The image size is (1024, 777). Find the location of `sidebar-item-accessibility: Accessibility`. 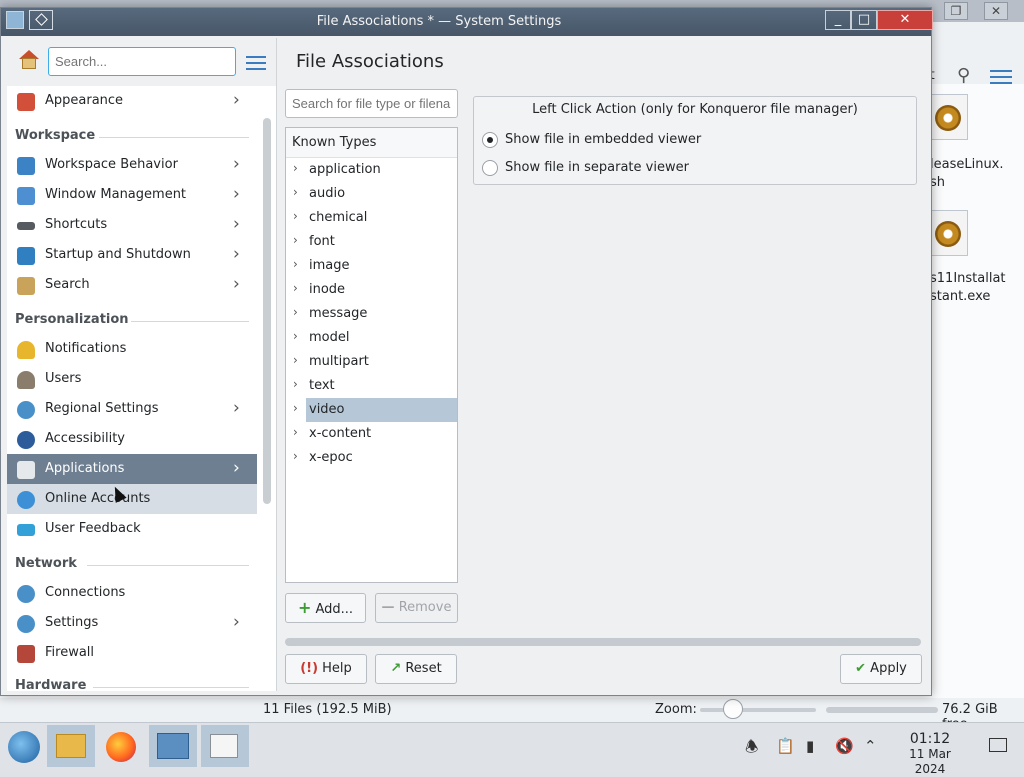

sidebar-item-accessibility: Accessibility is located at coordinates (132, 439).